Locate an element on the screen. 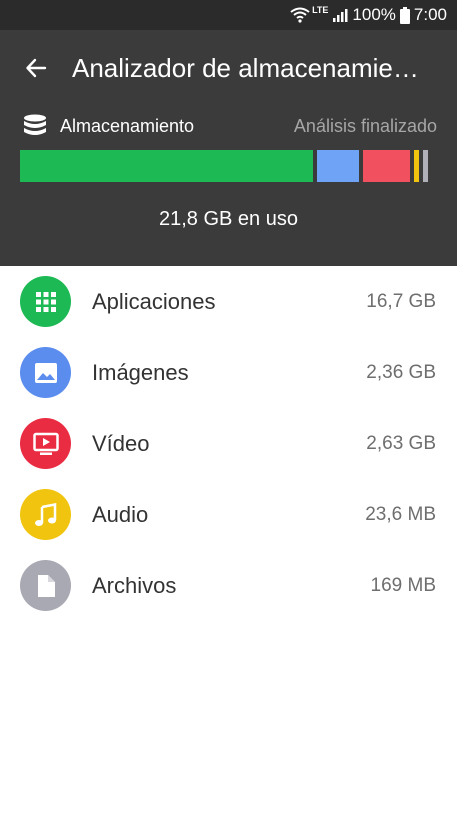 This screenshot has width=457, height=813. storage-summary-row: Almacenamiento Análisis finalizado is located at coordinates (229, 126).